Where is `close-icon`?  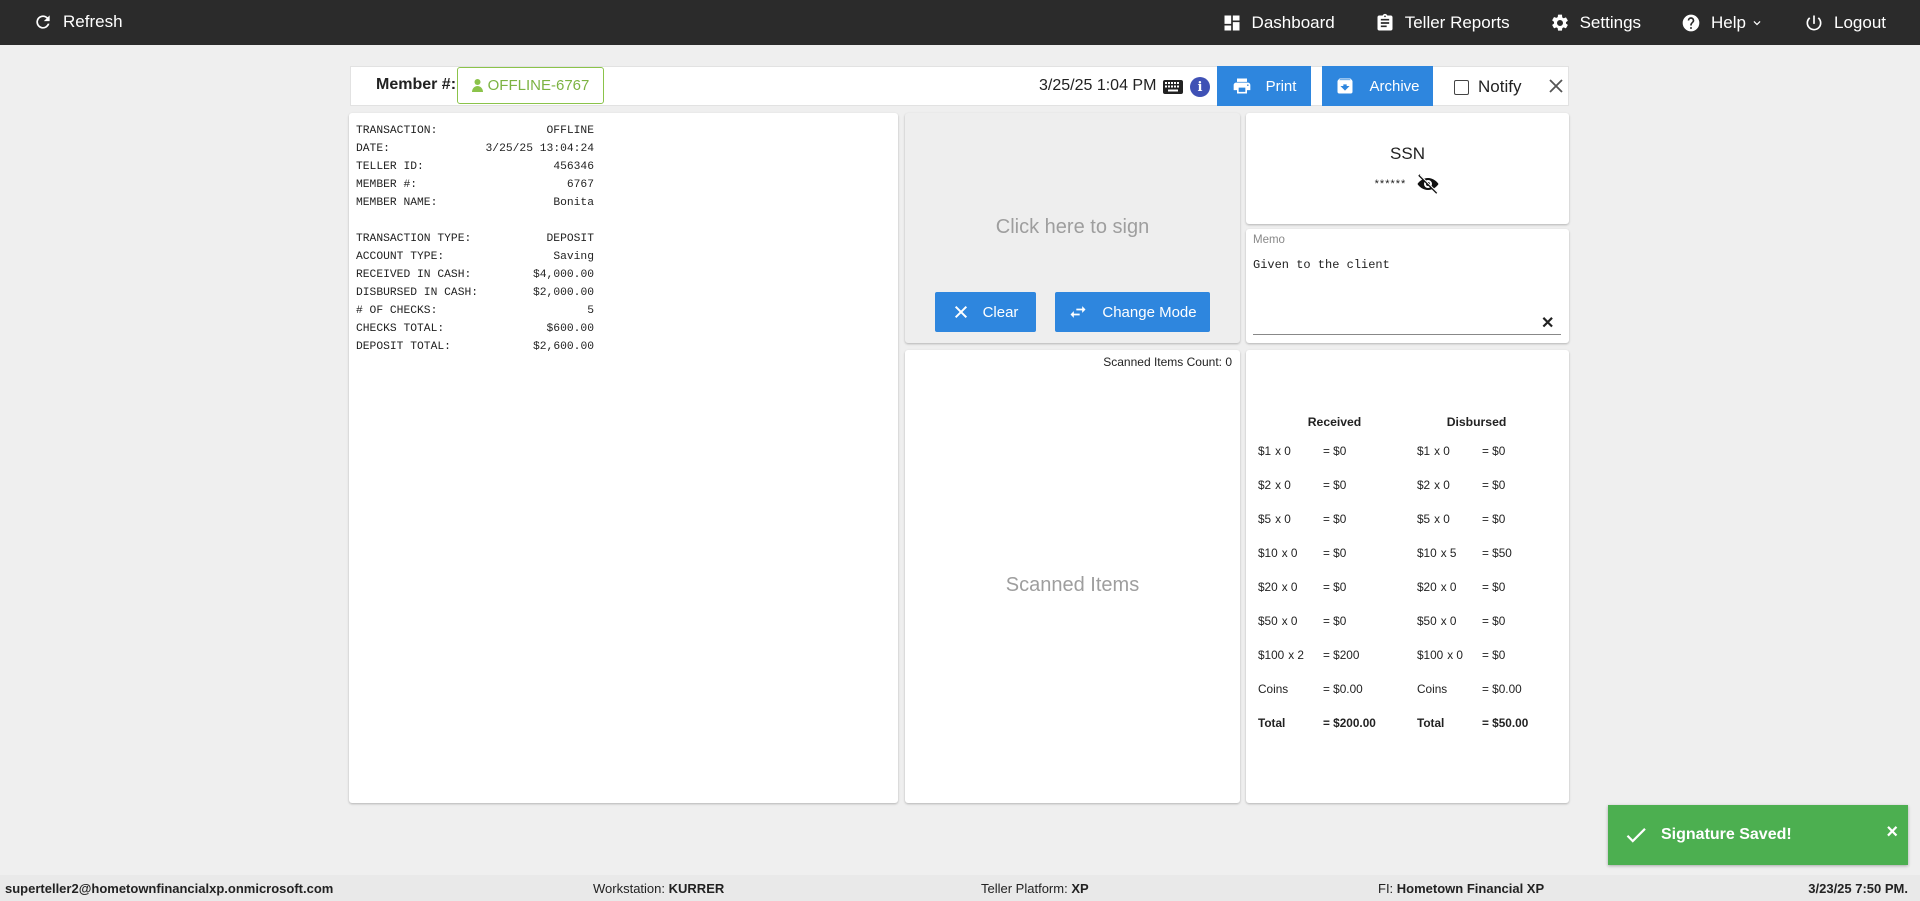 close-icon is located at coordinates (1556, 86).